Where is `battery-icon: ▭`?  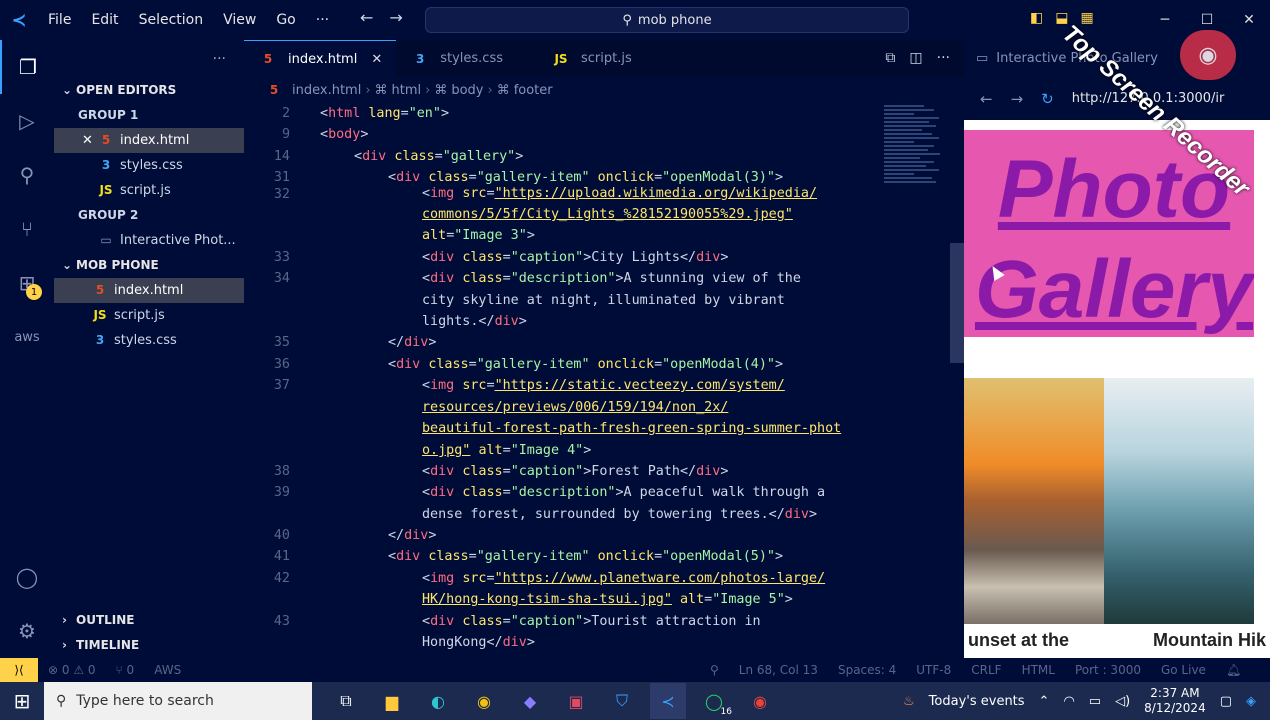 battery-icon: ▭ is located at coordinates (1095, 701).